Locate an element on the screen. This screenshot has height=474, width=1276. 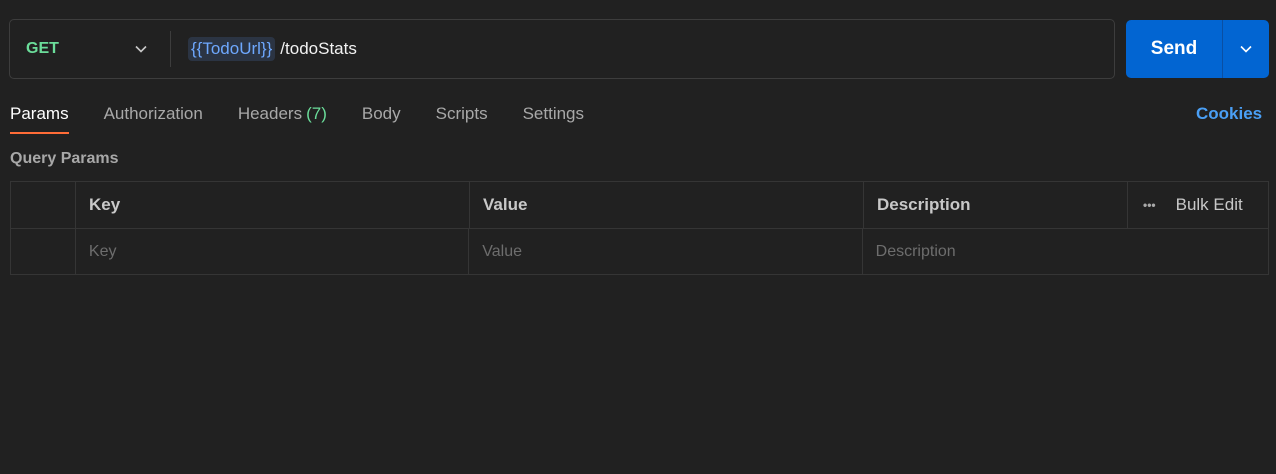
tab-headers: Headers (7) is located at coordinates (282, 116).